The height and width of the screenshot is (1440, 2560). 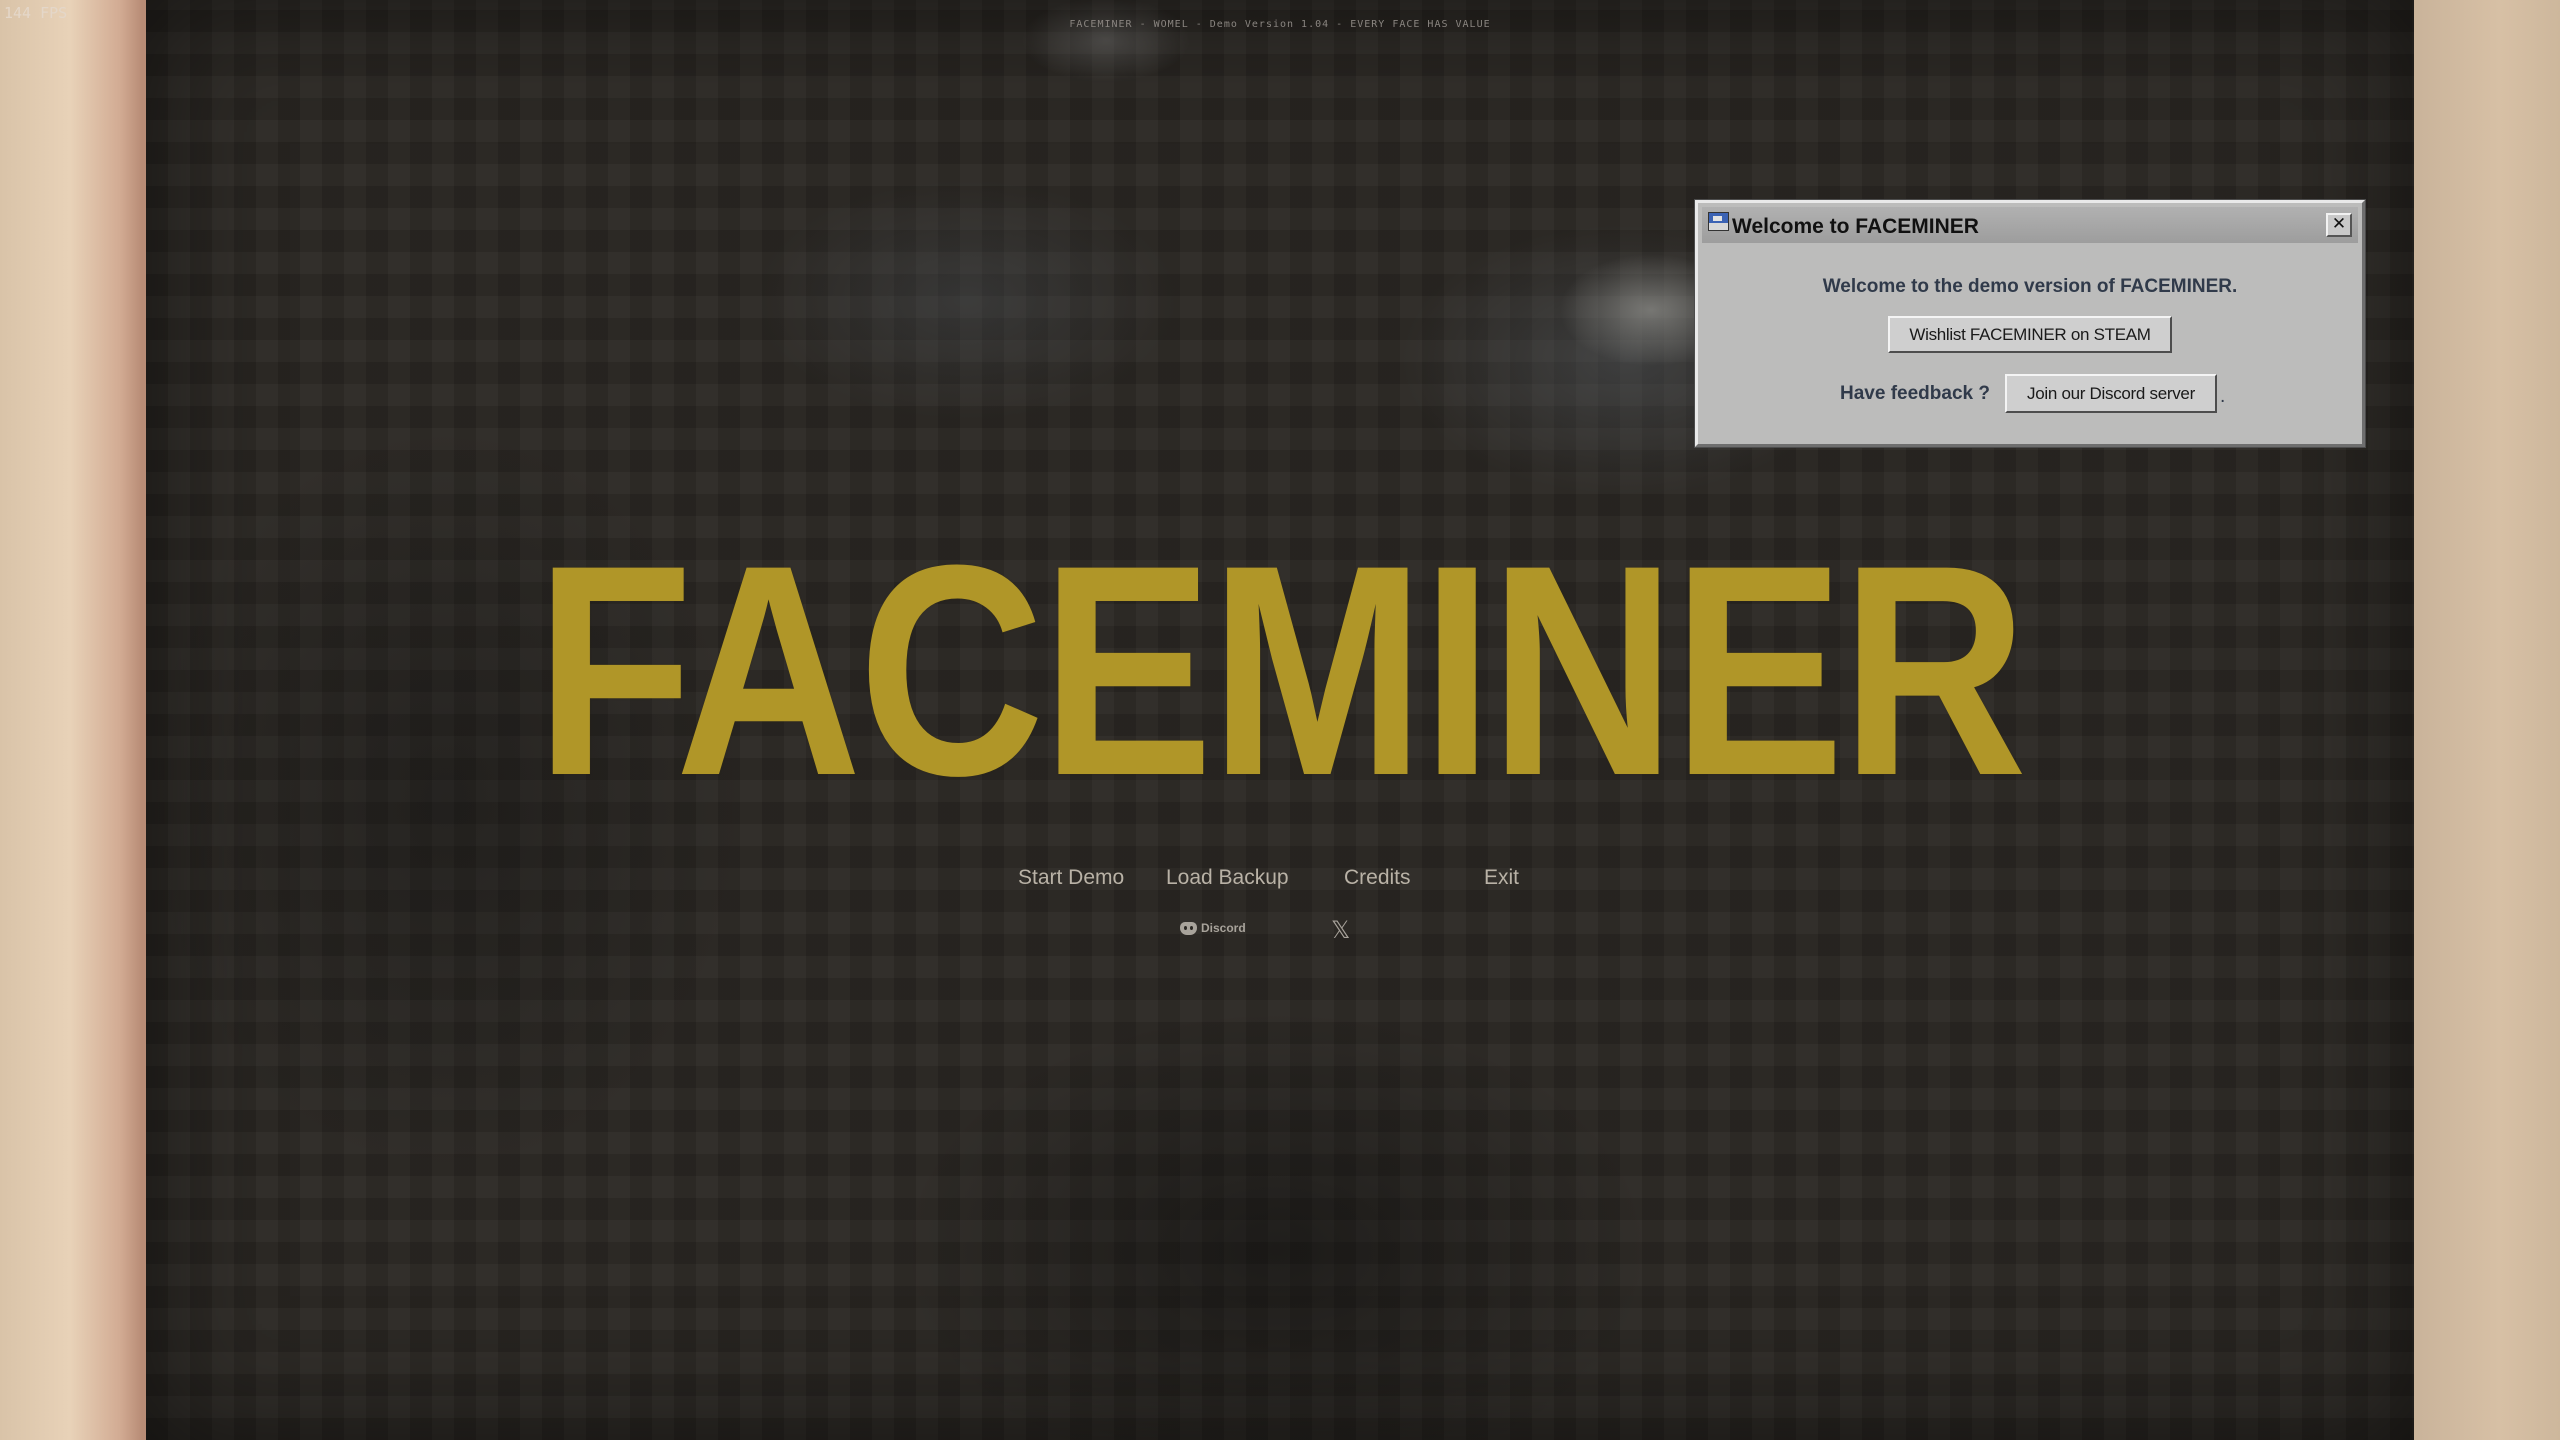 What do you see at coordinates (1223, 928) in the screenshot?
I see `discord-label: Discord` at bounding box center [1223, 928].